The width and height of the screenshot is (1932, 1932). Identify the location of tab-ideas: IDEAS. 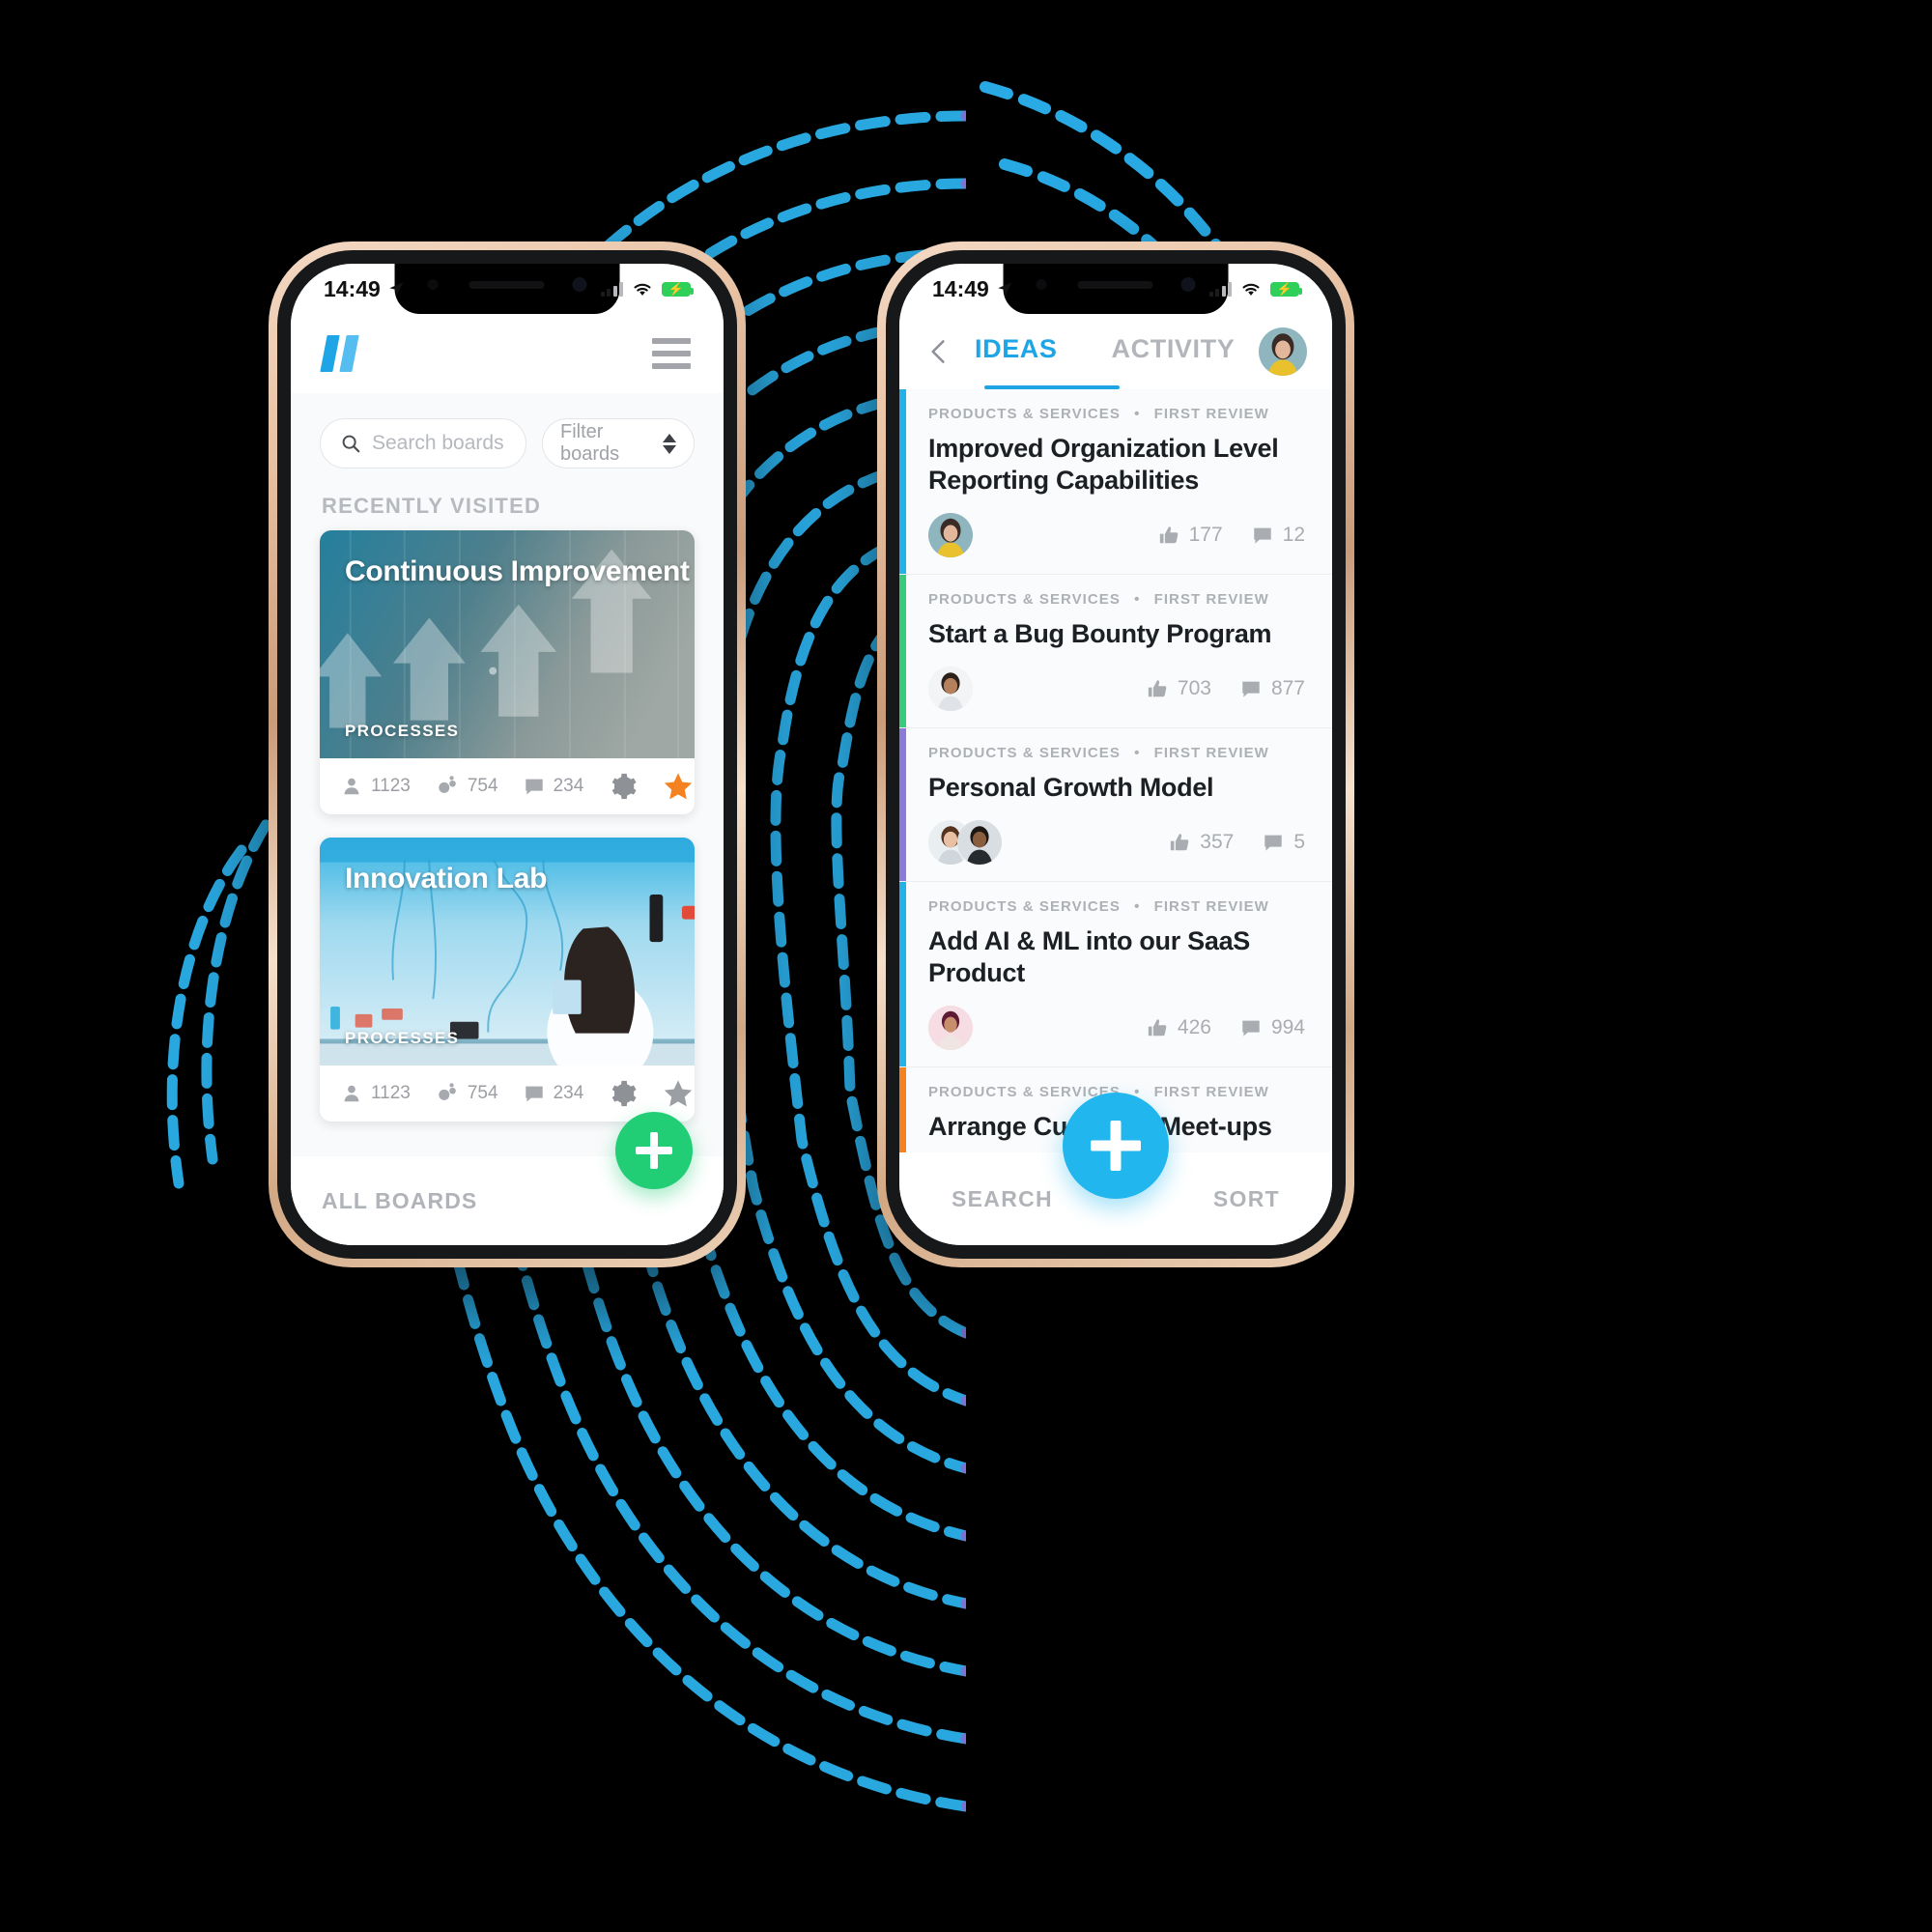
(1016, 352).